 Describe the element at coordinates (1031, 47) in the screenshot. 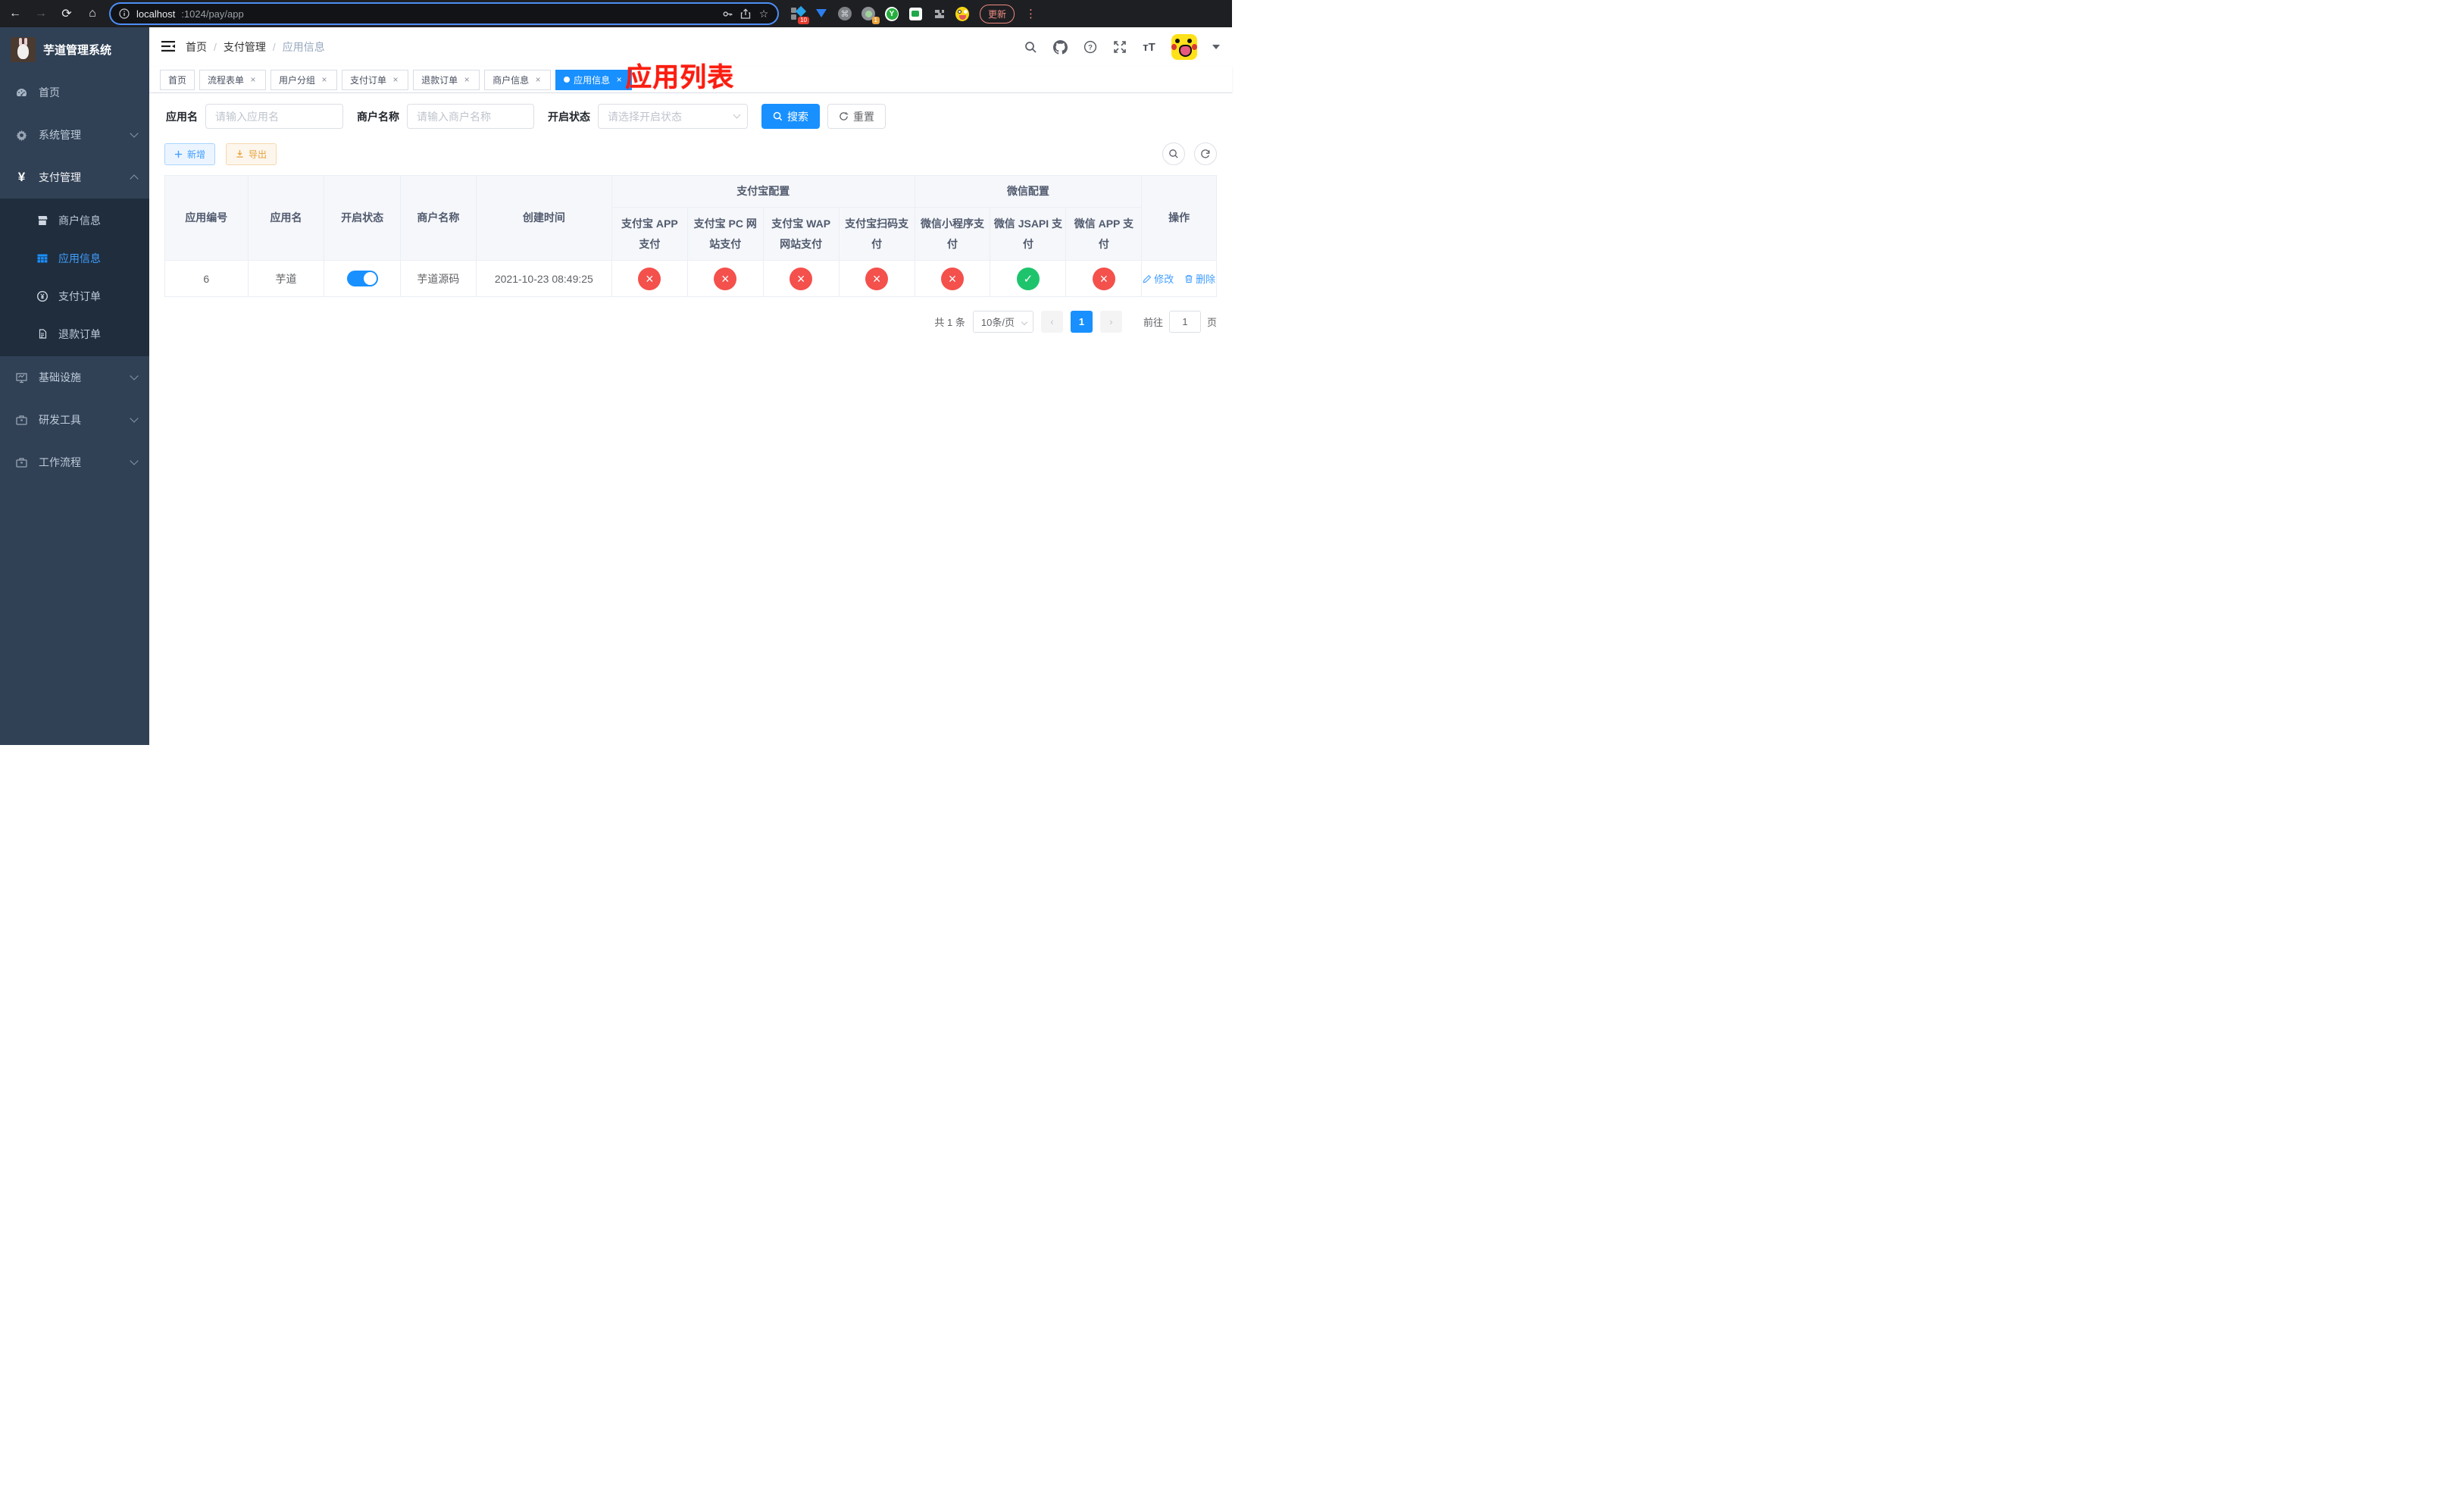

I see `header-search-icon` at that location.